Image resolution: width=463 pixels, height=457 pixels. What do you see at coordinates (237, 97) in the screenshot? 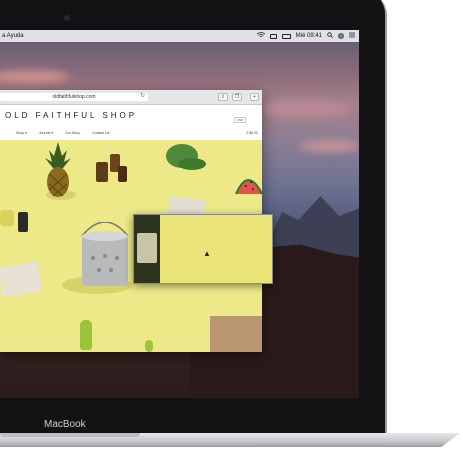
I see `tabs-icon: ❐` at bounding box center [237, 97].